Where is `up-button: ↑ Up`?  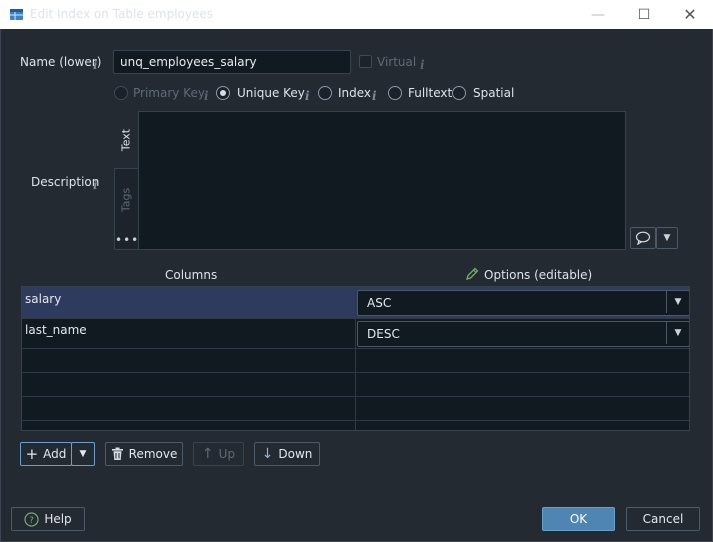 up-button: ↑ Up is located at coordinates (218, 454).